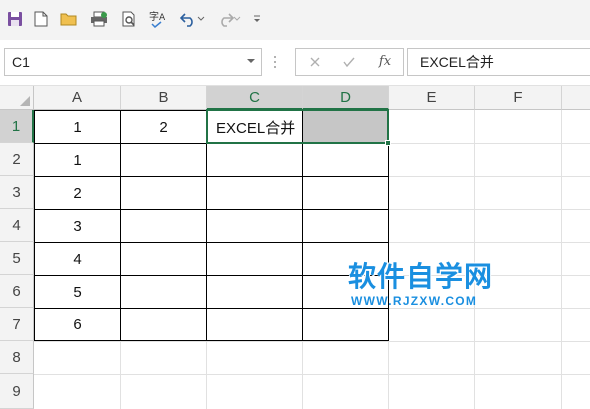 This screenshot has height=409, width=590. What do you see at coordinates (164, 98) in the screenshot?
I see `column-header-b: B` at bounding box center [164, 98].